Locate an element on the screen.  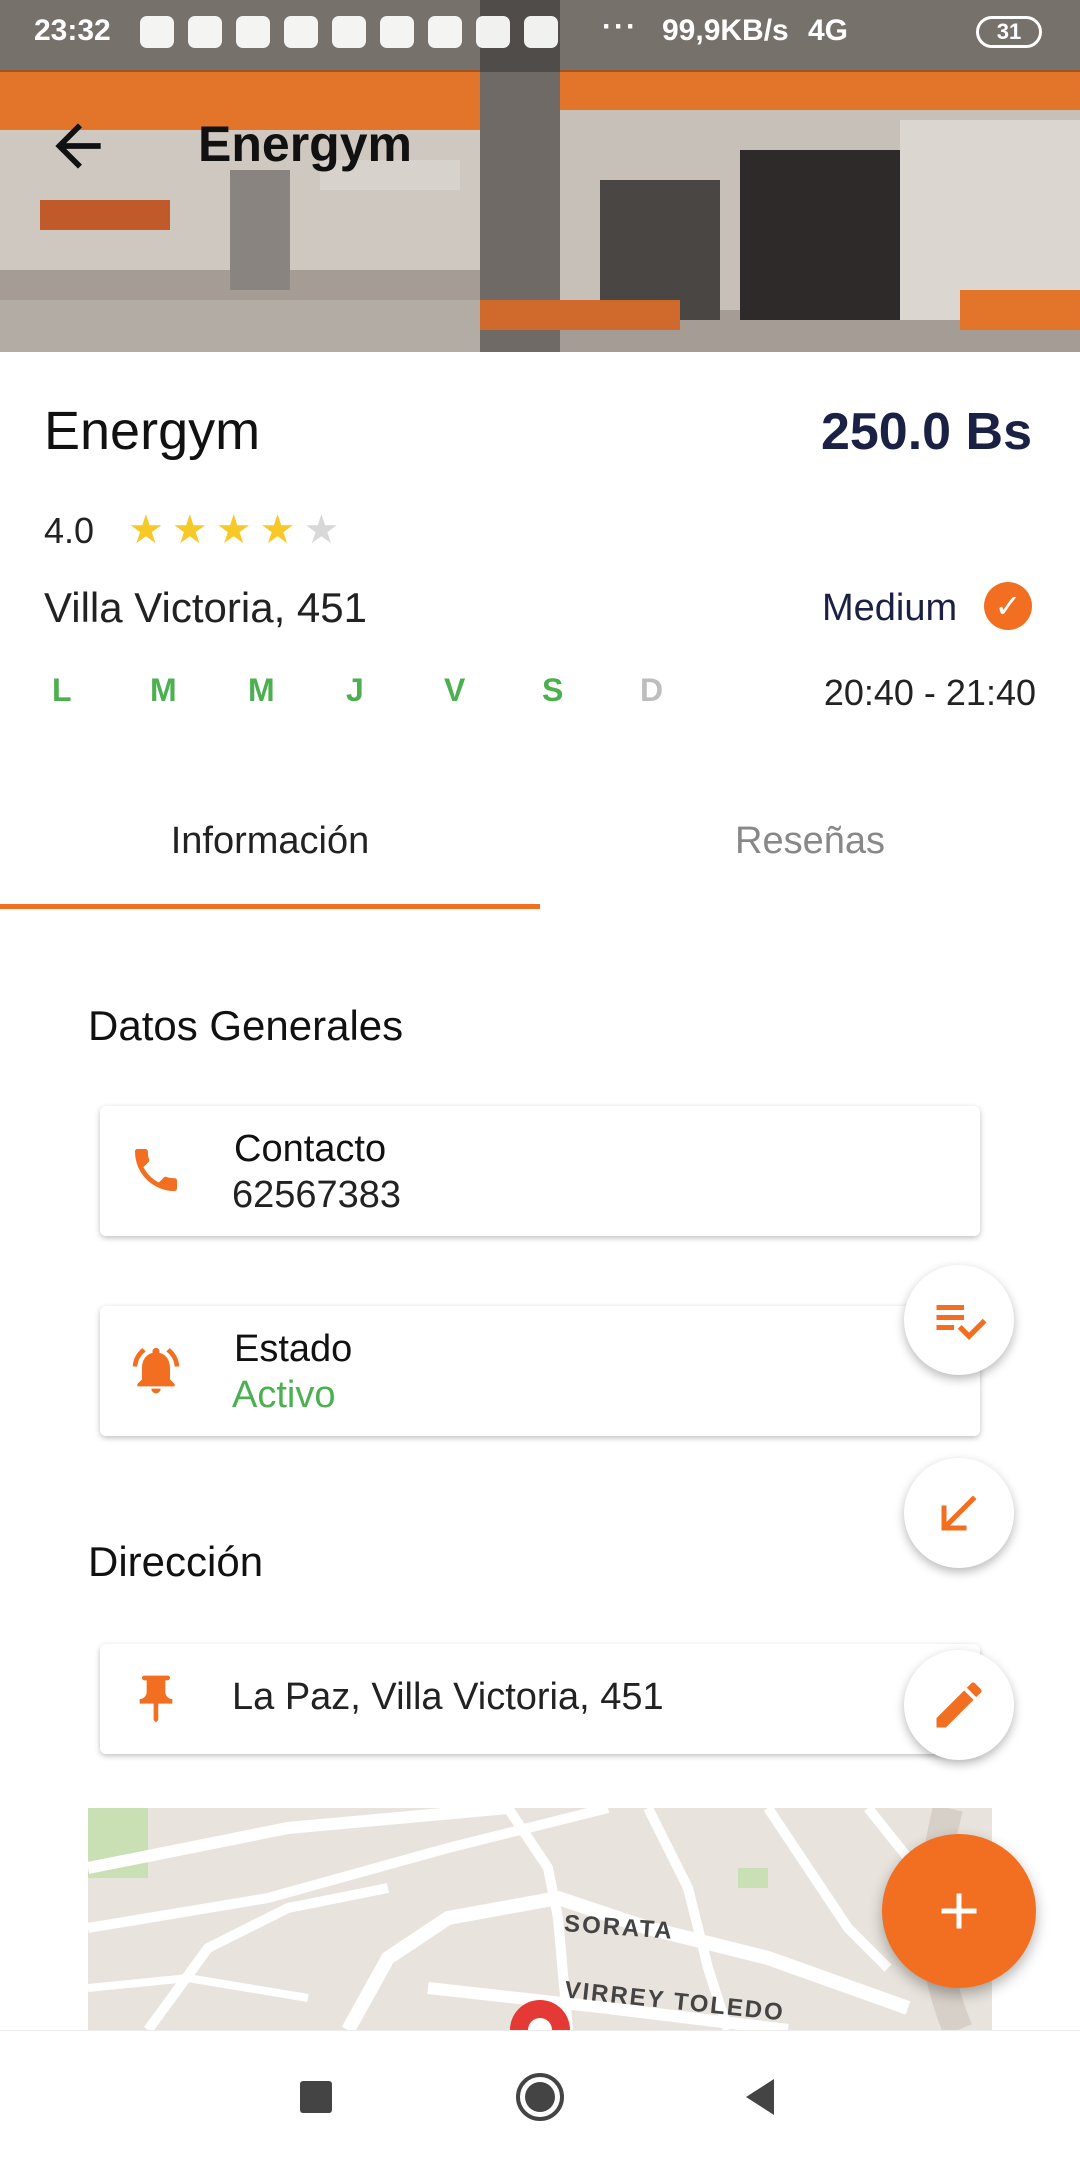
check-circle-icon: ✓ is located at coordinates (1008, 606).